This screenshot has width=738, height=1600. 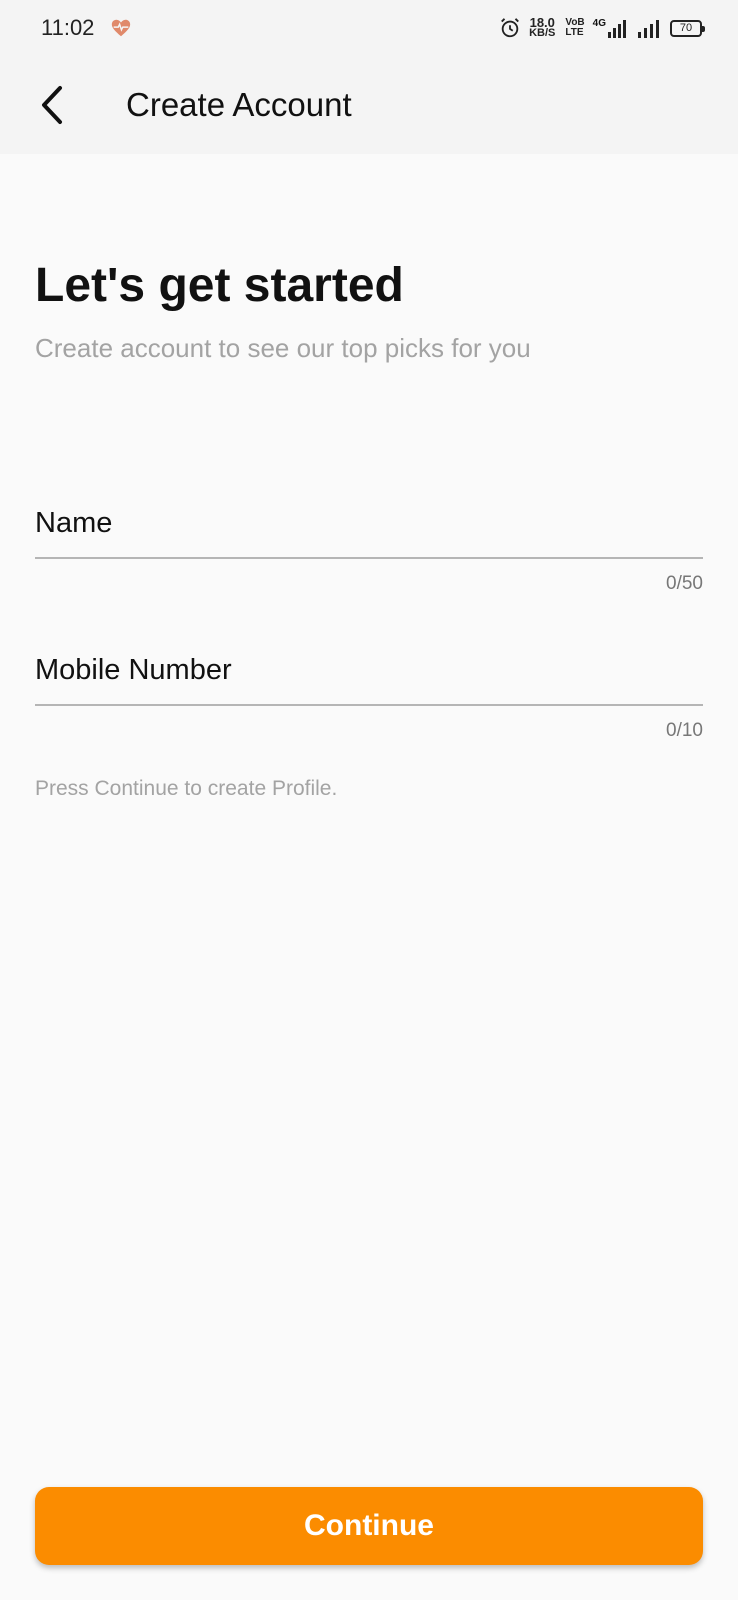 What do you see at coordinates (121, 28) in the screenshot?
I see `heart-health-icon` at bounding box center [121, 28].